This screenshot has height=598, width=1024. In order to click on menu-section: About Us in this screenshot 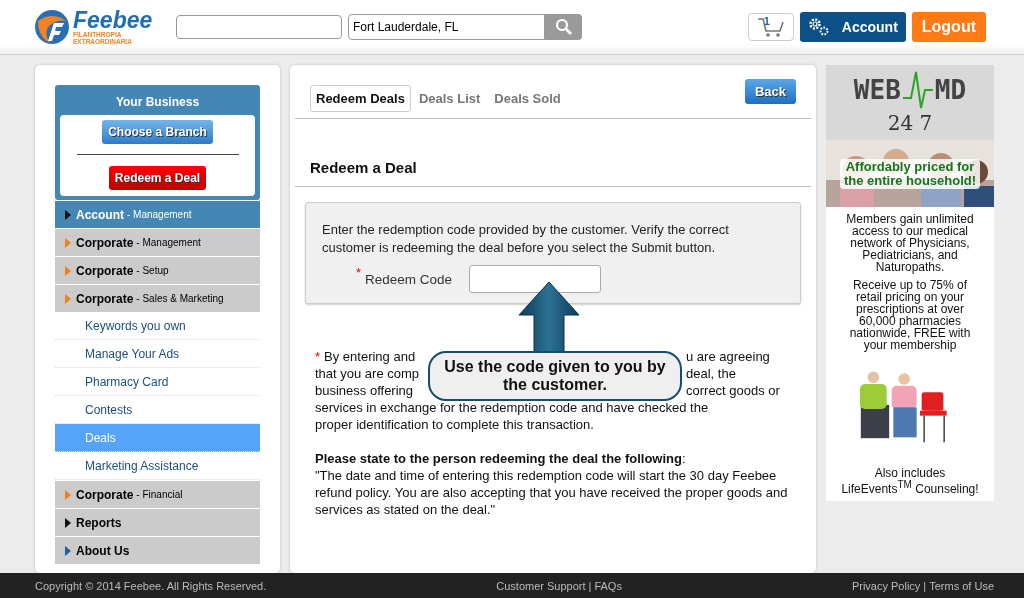, I will do `click(157, 550)`.